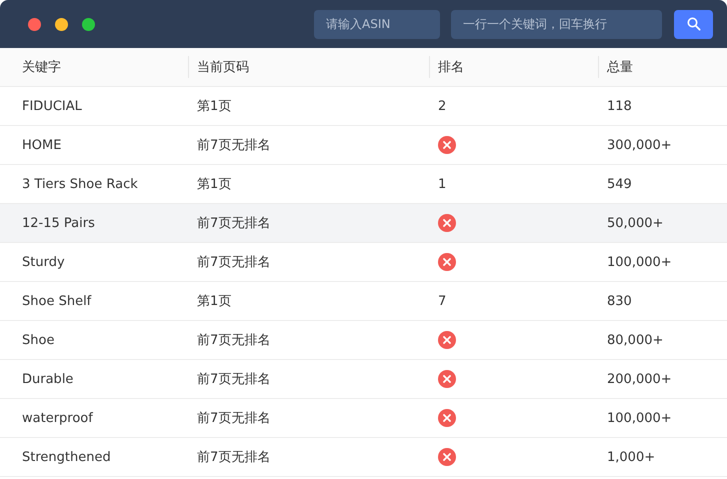  Describe the element at coordinates (442, 106) in the screenshot. I see `rank-cell: 2` at that location.